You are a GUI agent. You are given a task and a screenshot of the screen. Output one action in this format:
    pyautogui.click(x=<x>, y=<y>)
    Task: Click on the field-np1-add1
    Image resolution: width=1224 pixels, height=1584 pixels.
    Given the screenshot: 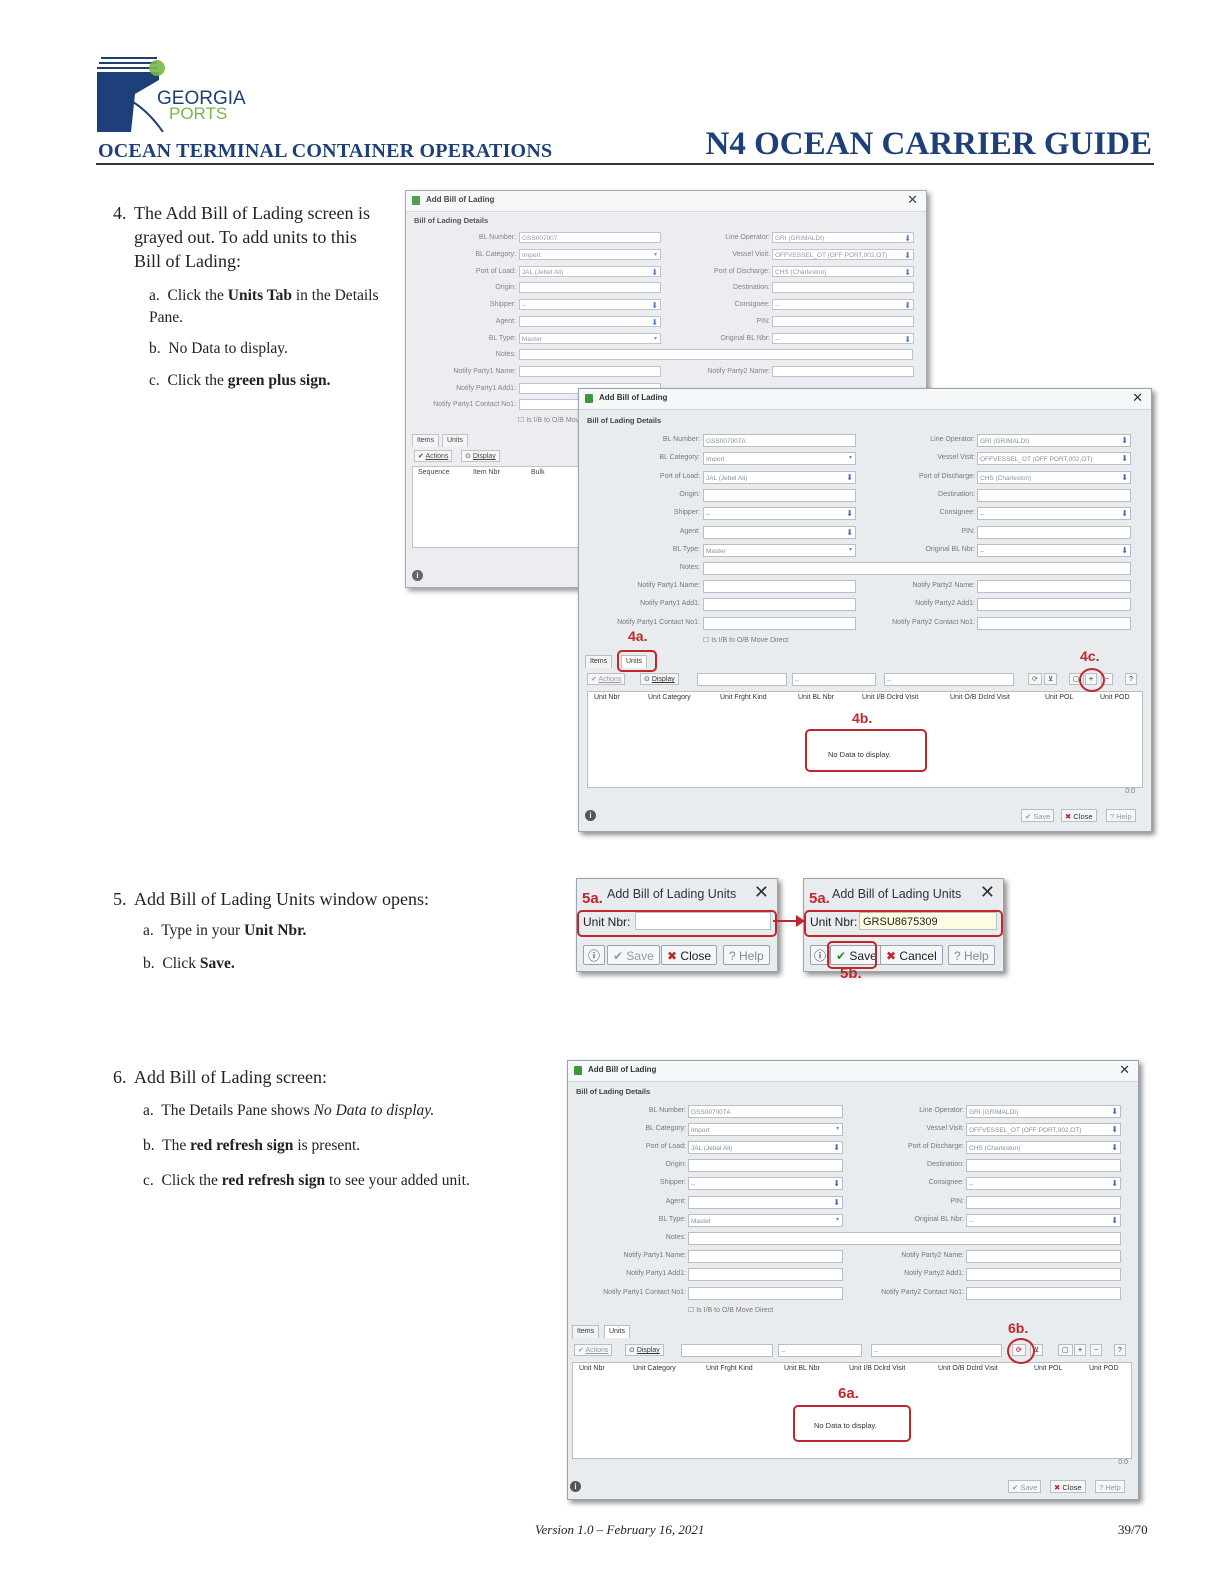 What is the action you would take?
    pyautogui.click(x=765, y=1274)
    